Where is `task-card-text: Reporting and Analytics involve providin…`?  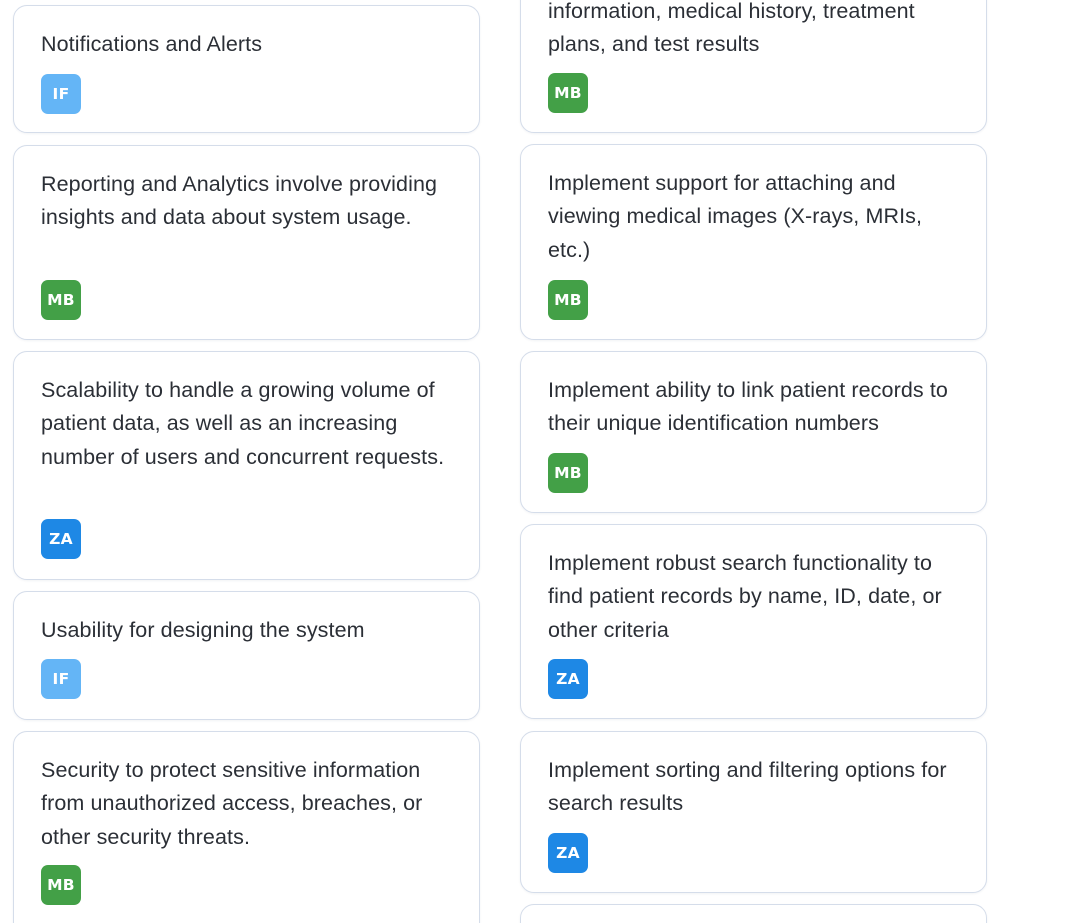
task-card-text: Reporting and Analytics involve providin… is located at coordinates (239, 201).